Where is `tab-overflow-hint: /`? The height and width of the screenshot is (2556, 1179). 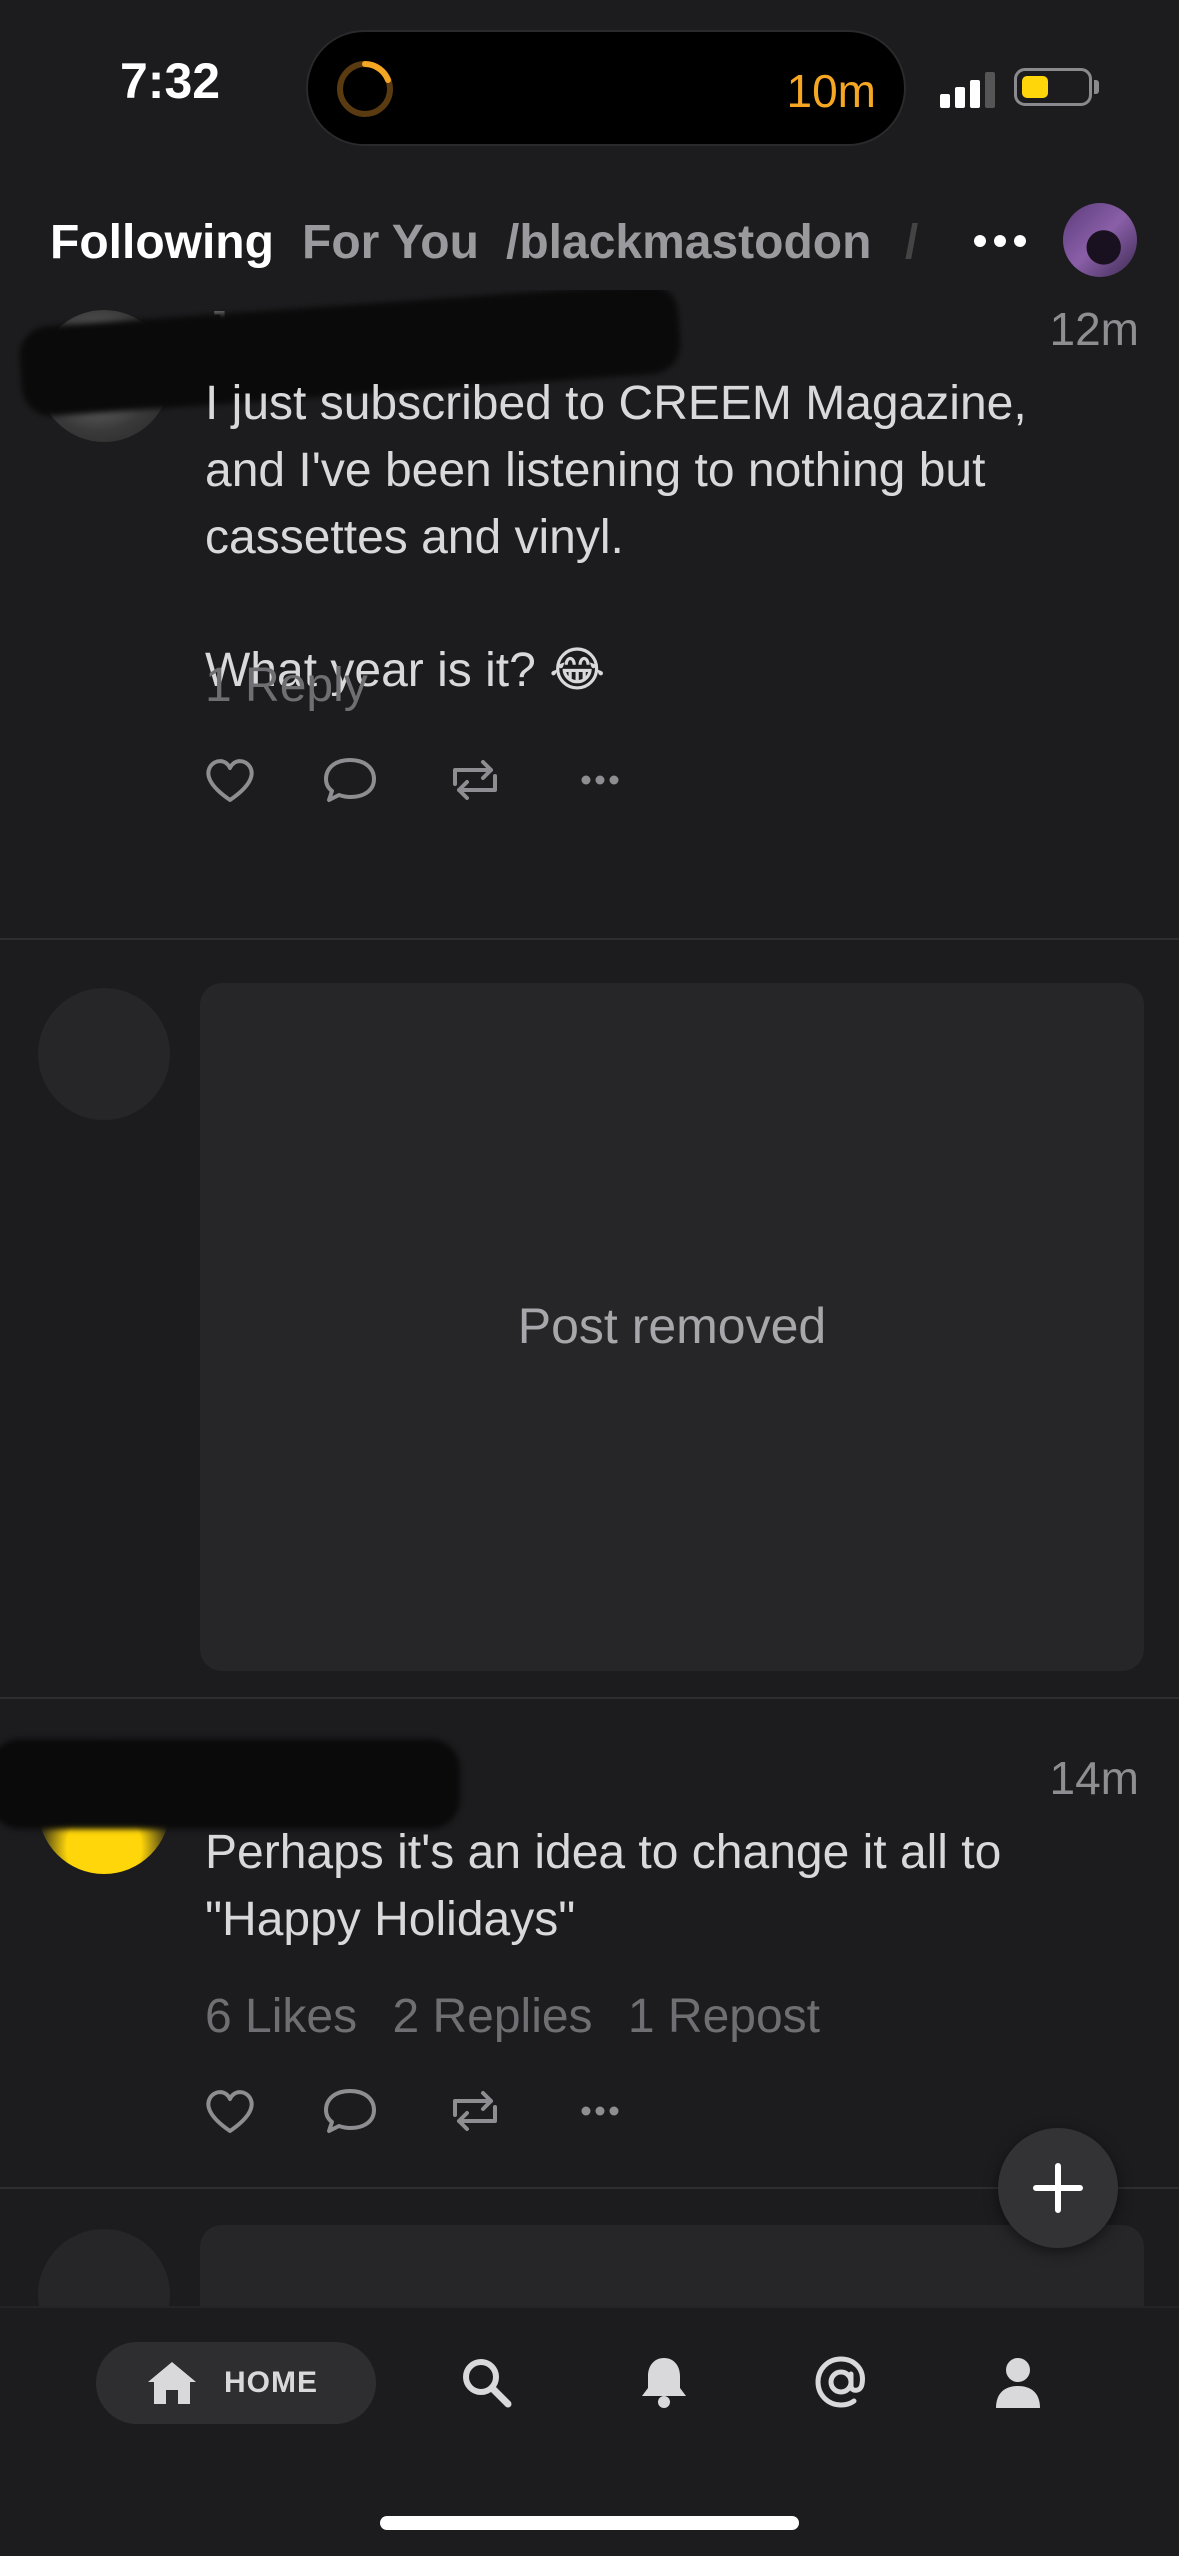 tab-overflow-hint: / is located at coordinates (912, 242).